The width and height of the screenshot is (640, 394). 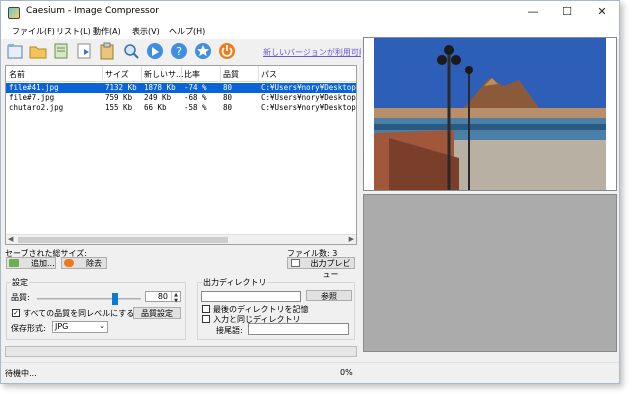 I want to click on format-select: JPG ⌄, so click(x=80, y=327).